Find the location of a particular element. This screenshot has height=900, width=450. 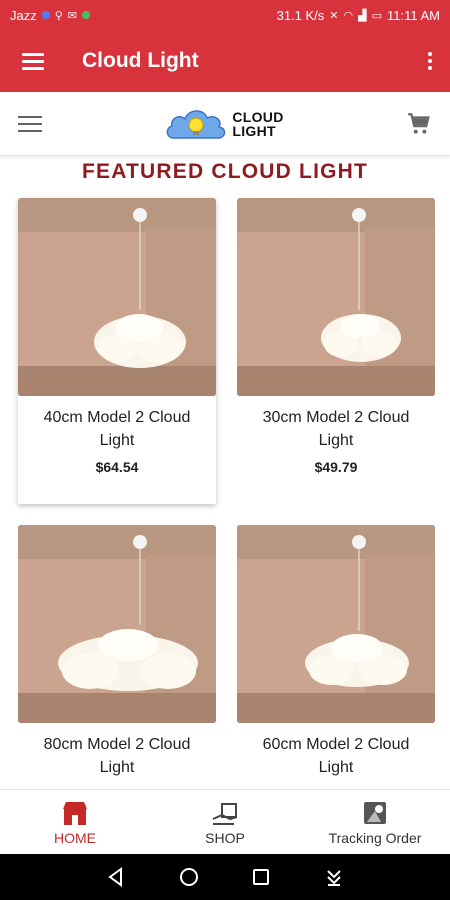

product-name: 80cm Model 2 Cloud Light is located at coordinates (117, 756).